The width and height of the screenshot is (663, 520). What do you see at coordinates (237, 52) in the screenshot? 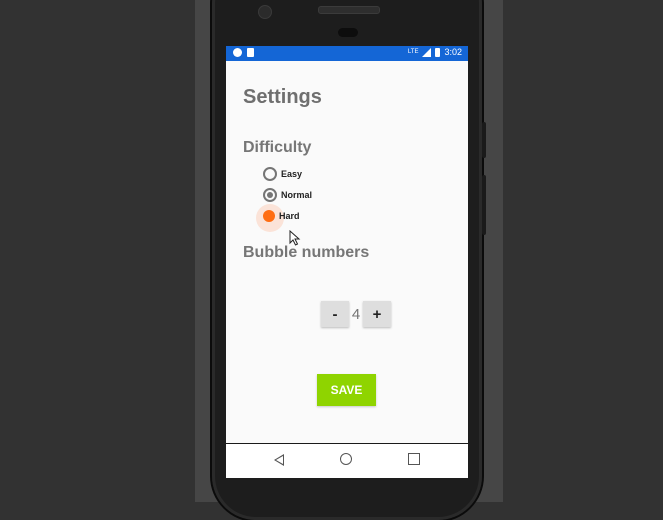
I see `notification-dot-icon` at bounding box center [237, 52].